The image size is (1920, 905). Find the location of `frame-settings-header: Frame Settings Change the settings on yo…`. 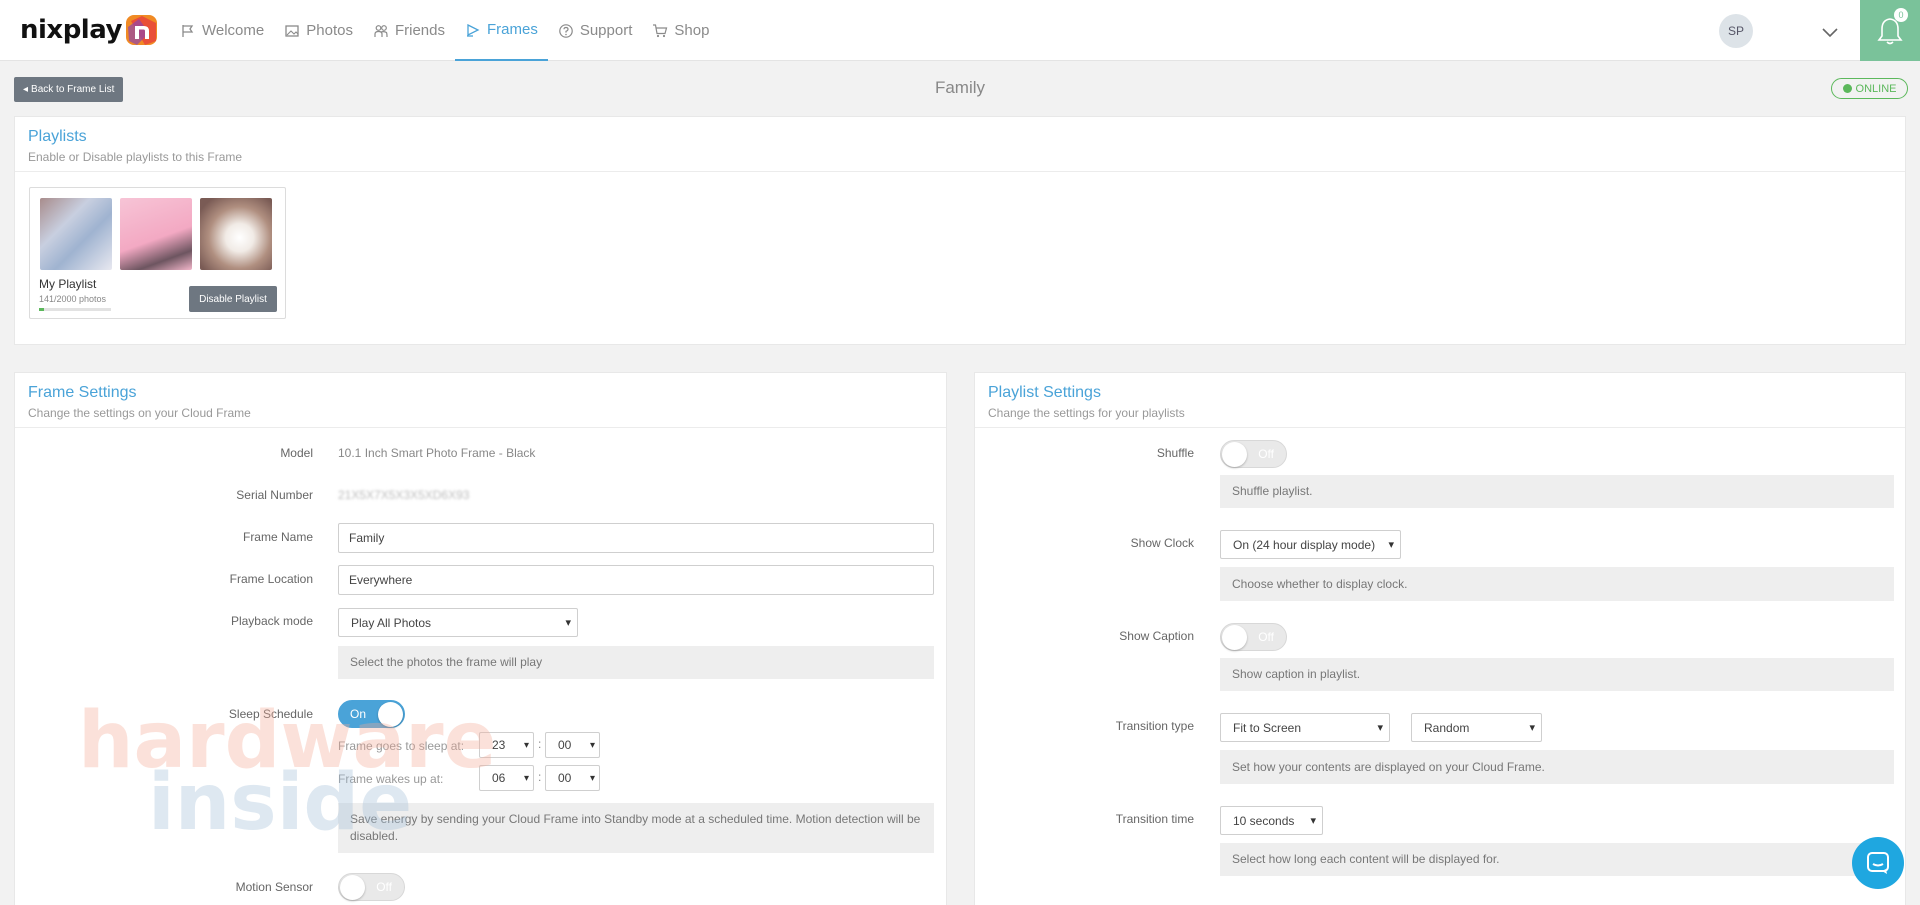

frame-settings-header: Frame Settings Change the settings on yo… is located at coordinates (480, 400).